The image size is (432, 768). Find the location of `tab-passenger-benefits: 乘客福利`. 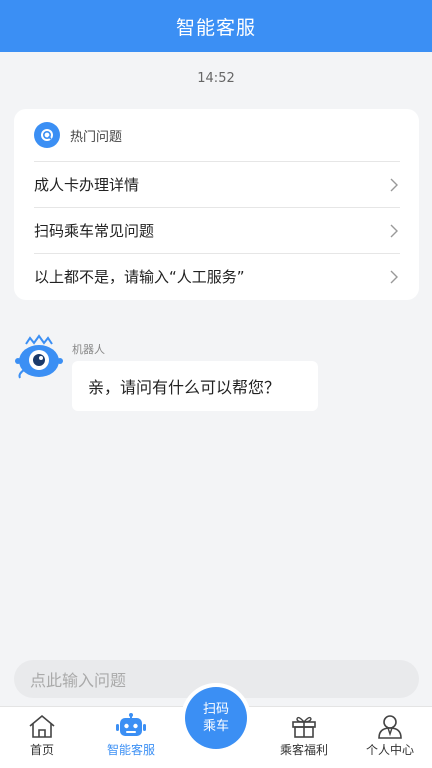

tab-passenger-benefits: 乘客福利 is located at coordinates (304, 737).